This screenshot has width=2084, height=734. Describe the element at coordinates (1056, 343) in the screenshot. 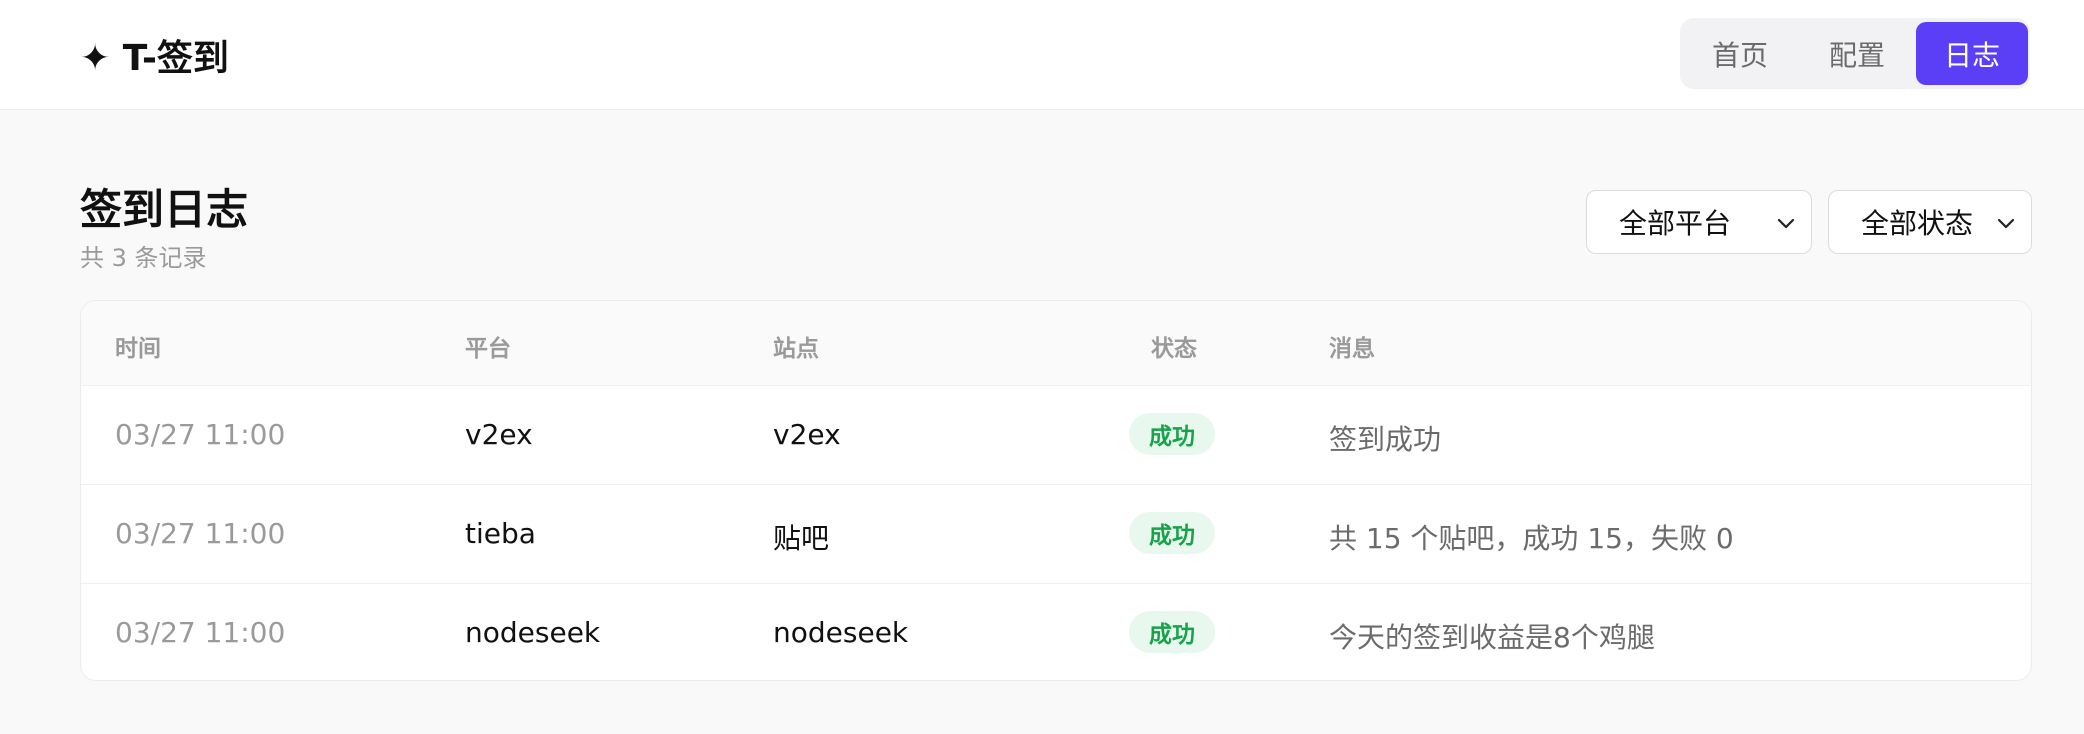

I see `table-header: 时间 平台 站点 状态 消息` at that location.